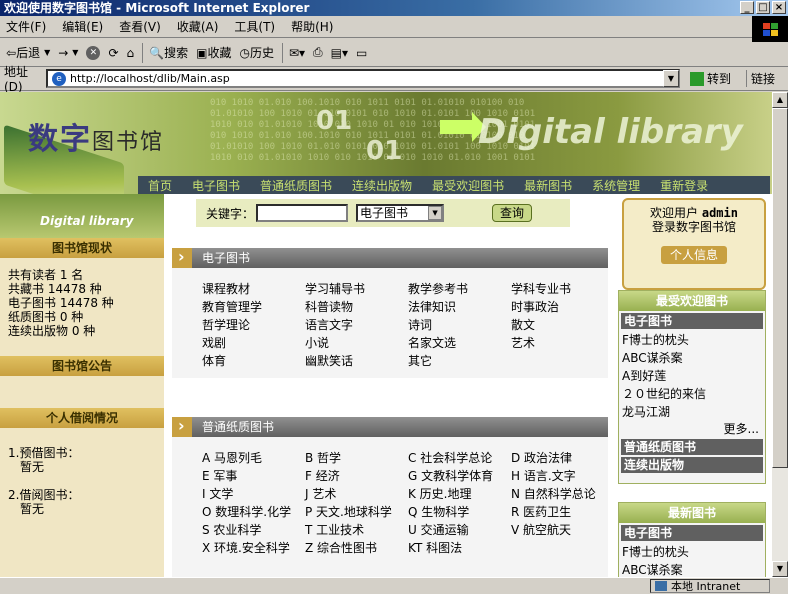 The height and width of the screenshot is (594, 788). What do you see at coordinates (459, 530) in the screenshot?
I see `paper-category-link: U 交通运输` at bounding box center [459, 530].